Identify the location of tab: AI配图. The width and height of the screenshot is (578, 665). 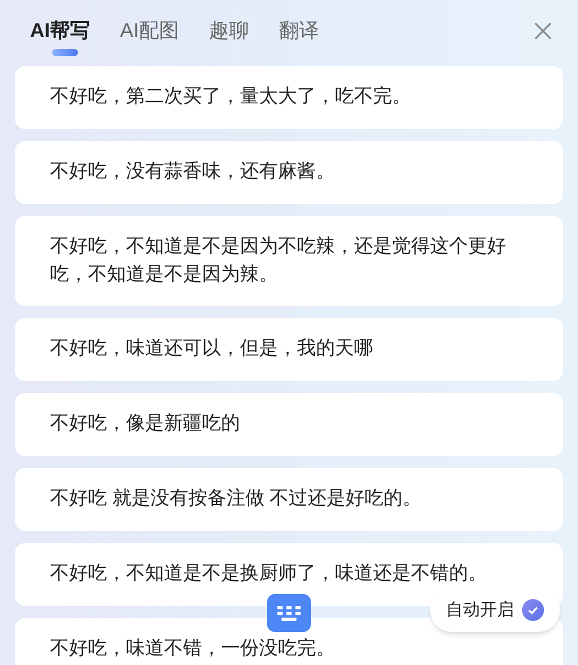
(149, 31).